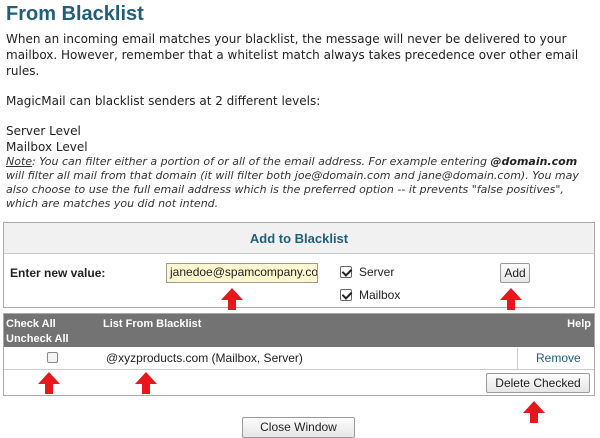  Describe the element at coordinates (558, 358) in the screenshot. I see `remove-link: Remove` at that location.